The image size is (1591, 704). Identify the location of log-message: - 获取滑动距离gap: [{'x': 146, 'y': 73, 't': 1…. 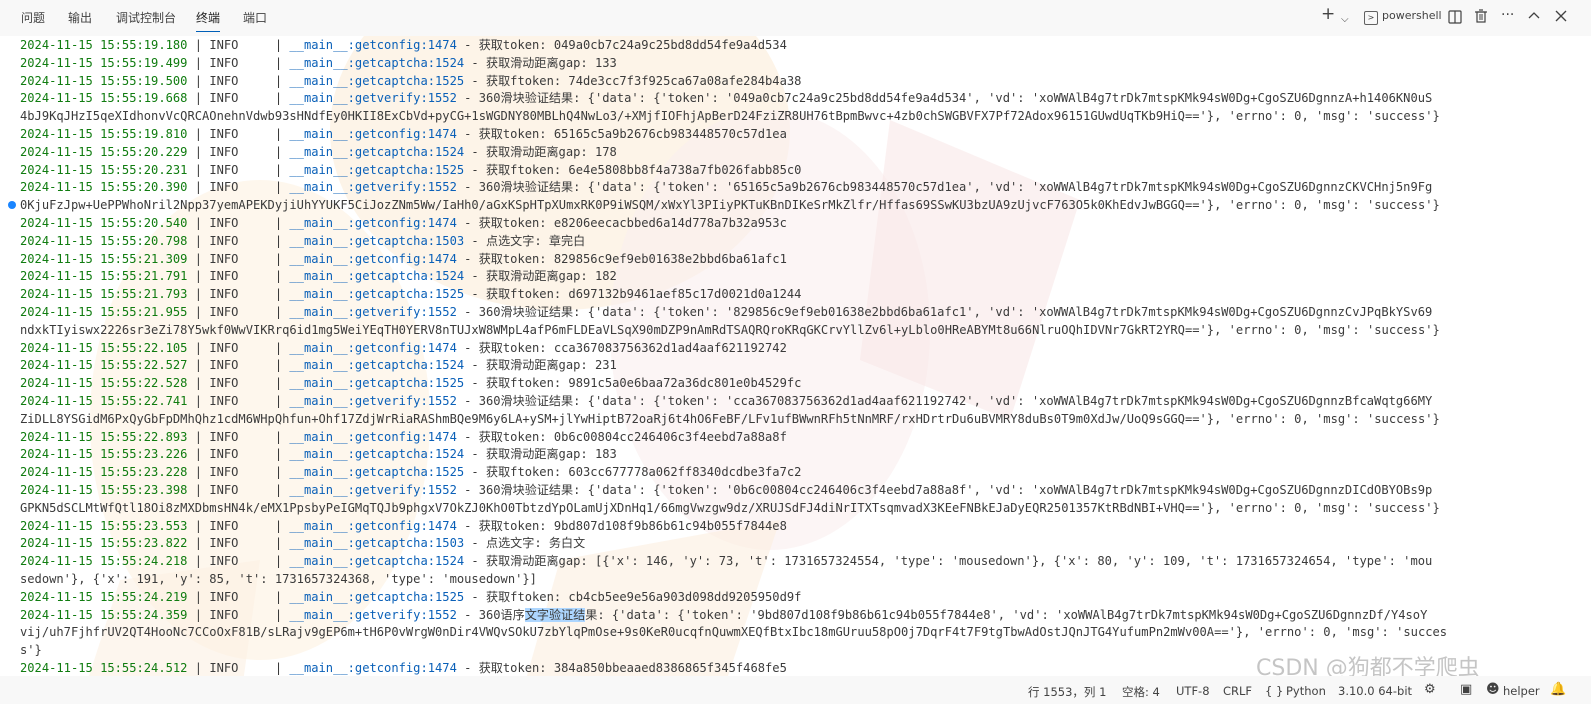
(948, 561).